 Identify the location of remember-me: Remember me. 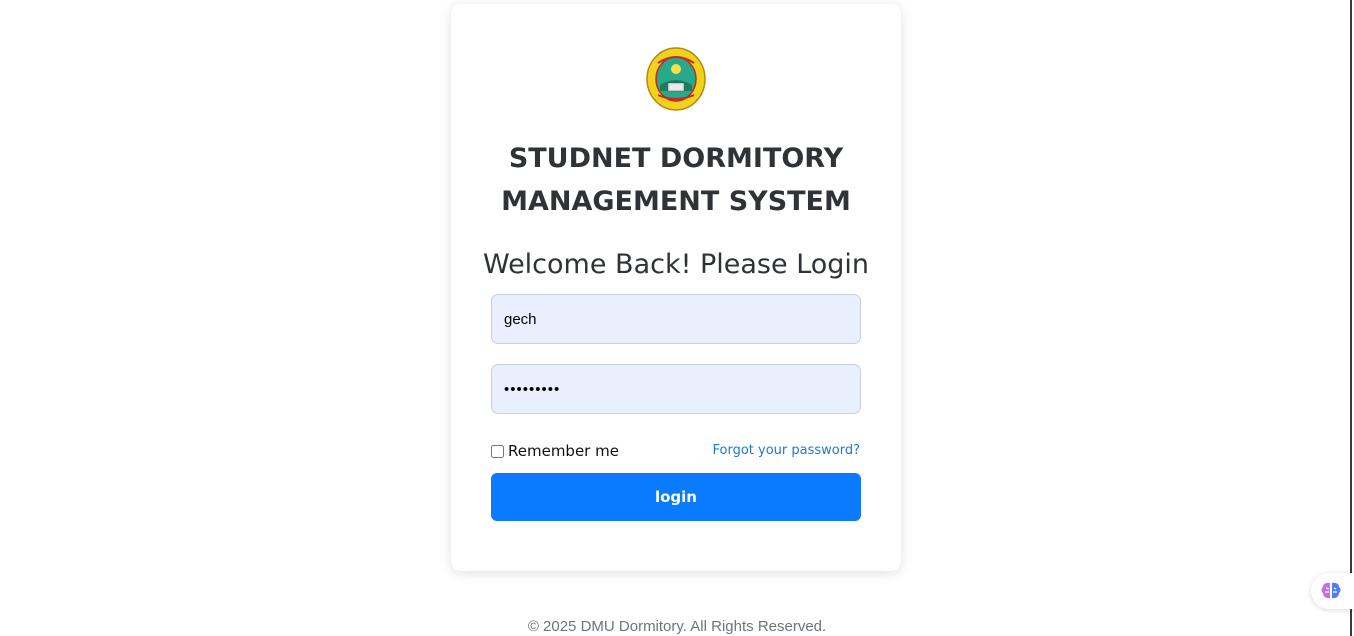
(555, 451).